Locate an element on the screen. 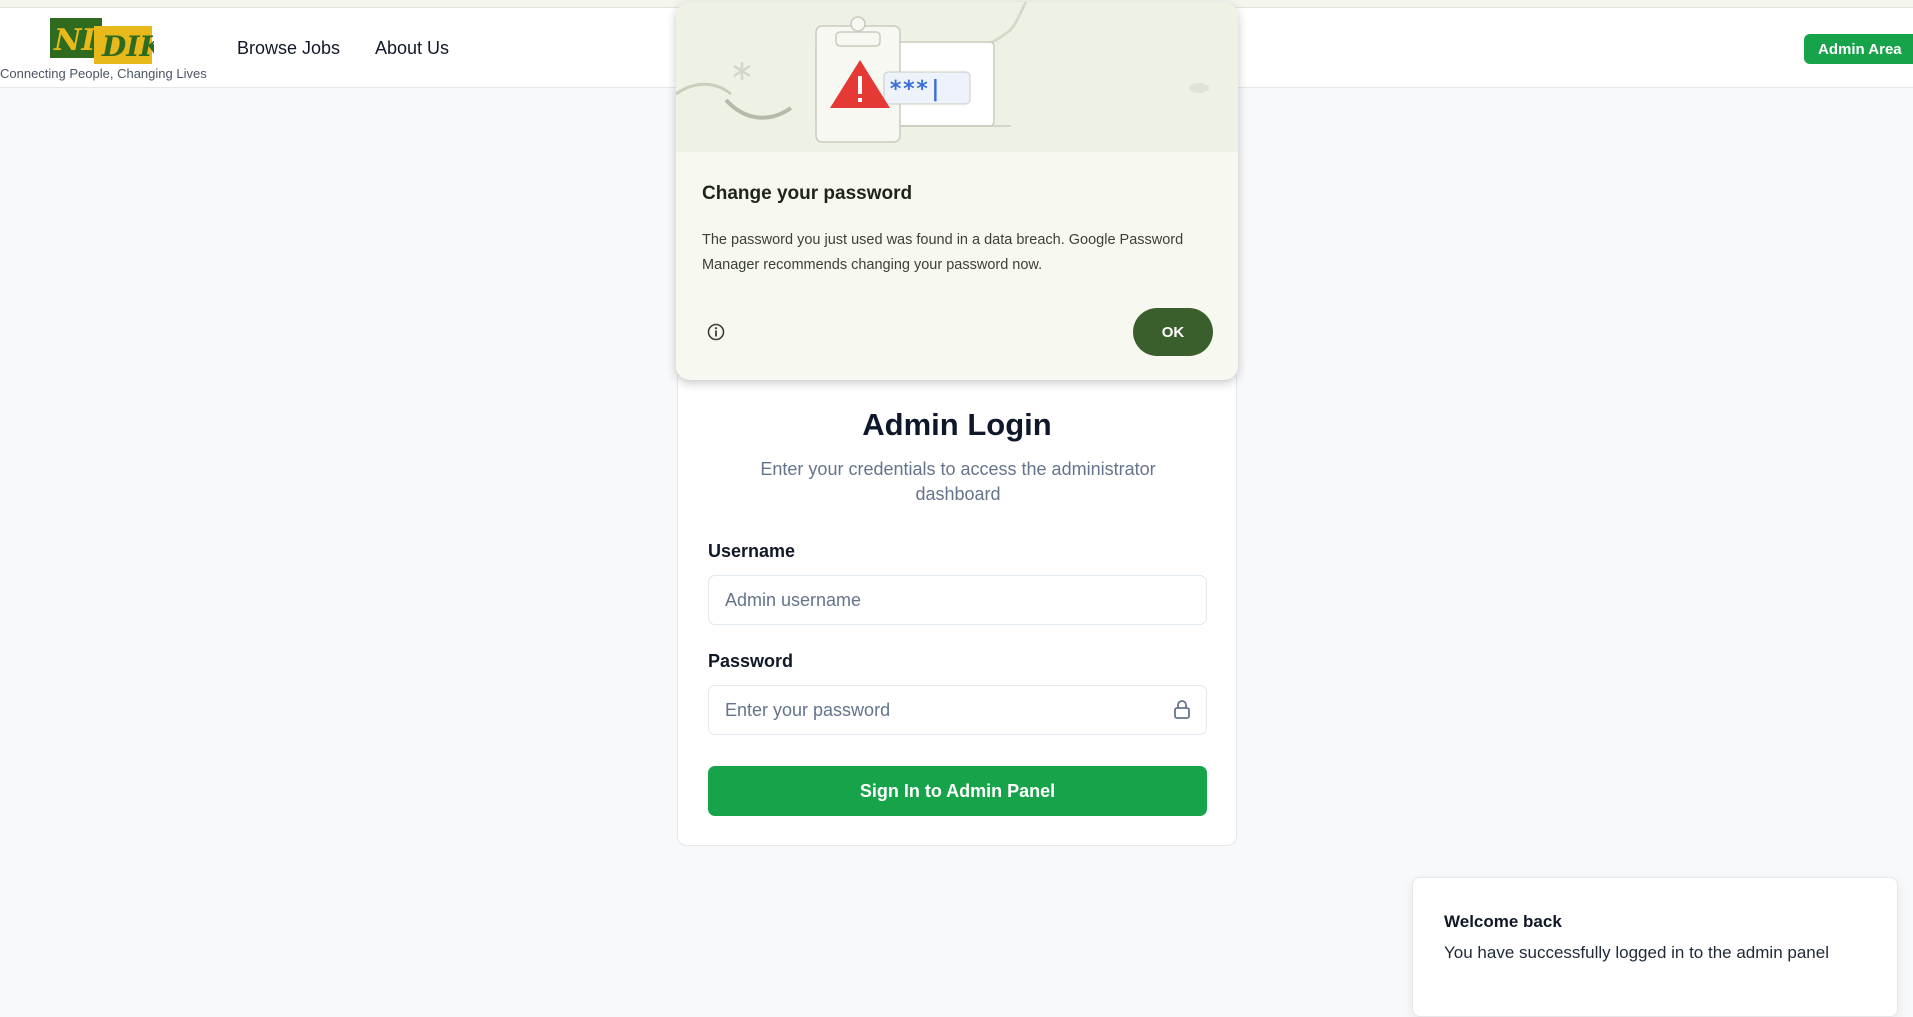  breach-illustration: ***| is located at coordinates (957, 77).